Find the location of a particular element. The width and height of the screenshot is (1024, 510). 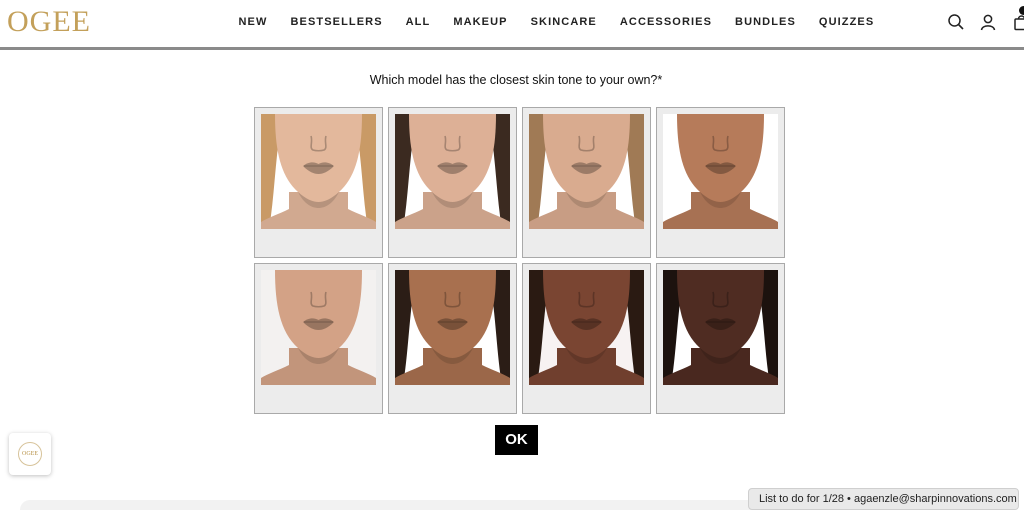

nav-item-quizzes: QUIZZES is located at coordinates (846, 22).